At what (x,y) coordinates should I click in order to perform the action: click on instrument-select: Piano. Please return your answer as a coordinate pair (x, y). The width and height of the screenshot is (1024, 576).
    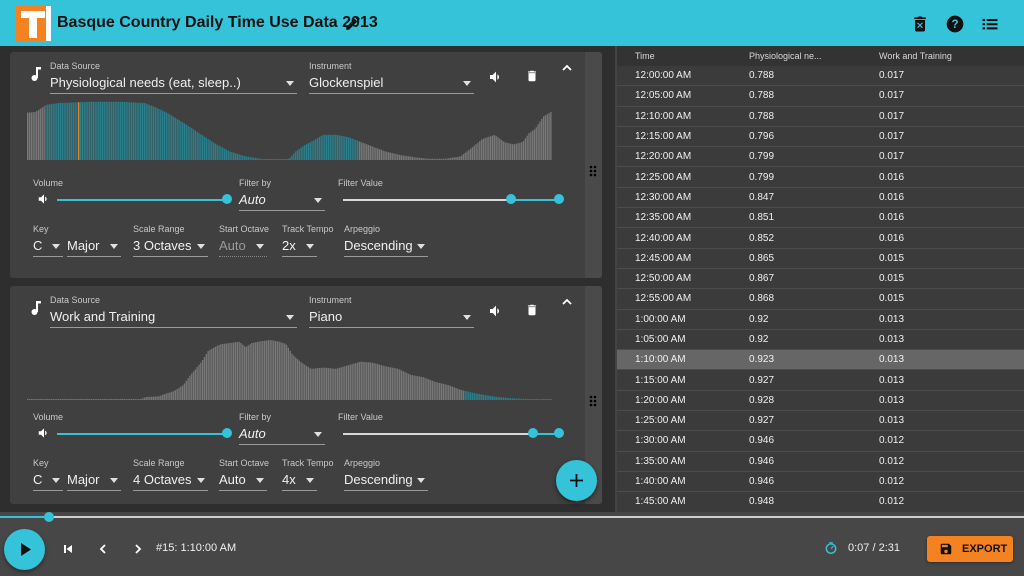
    Looking at the image, I should click on (391, 317).